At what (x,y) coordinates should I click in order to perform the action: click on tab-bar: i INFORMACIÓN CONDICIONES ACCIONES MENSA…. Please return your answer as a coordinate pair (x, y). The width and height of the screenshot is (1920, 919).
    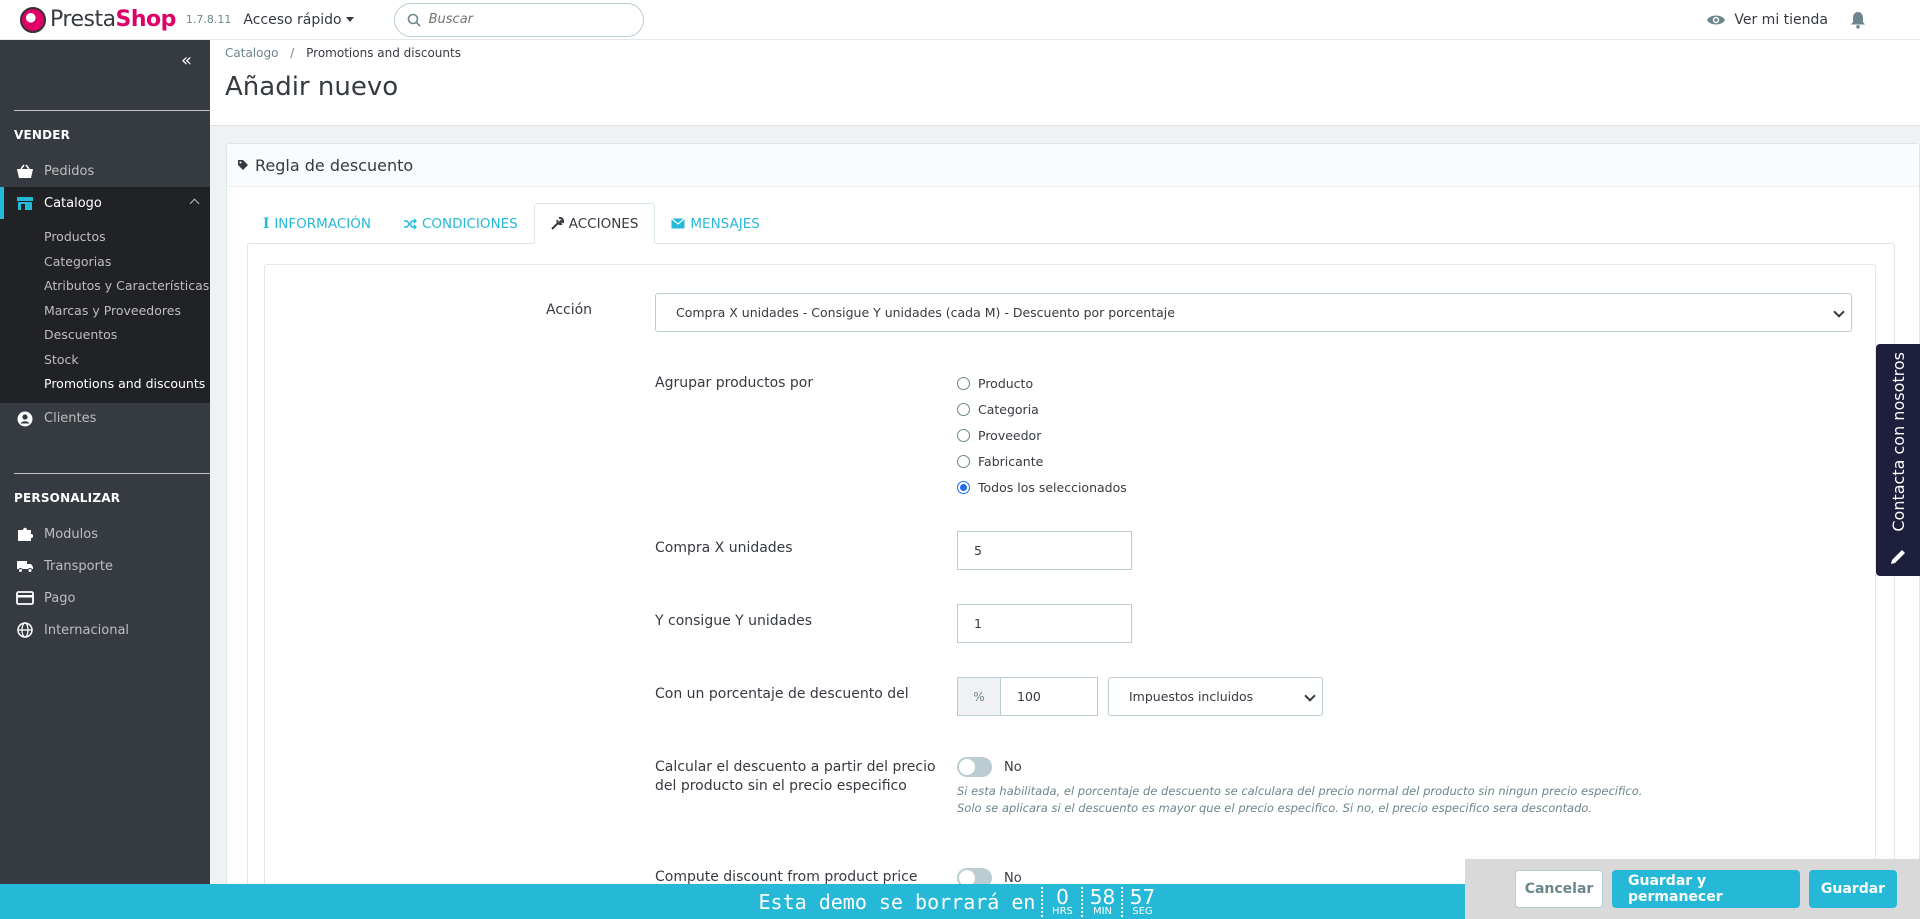
    Looking at the image, I should click on (511, 223).